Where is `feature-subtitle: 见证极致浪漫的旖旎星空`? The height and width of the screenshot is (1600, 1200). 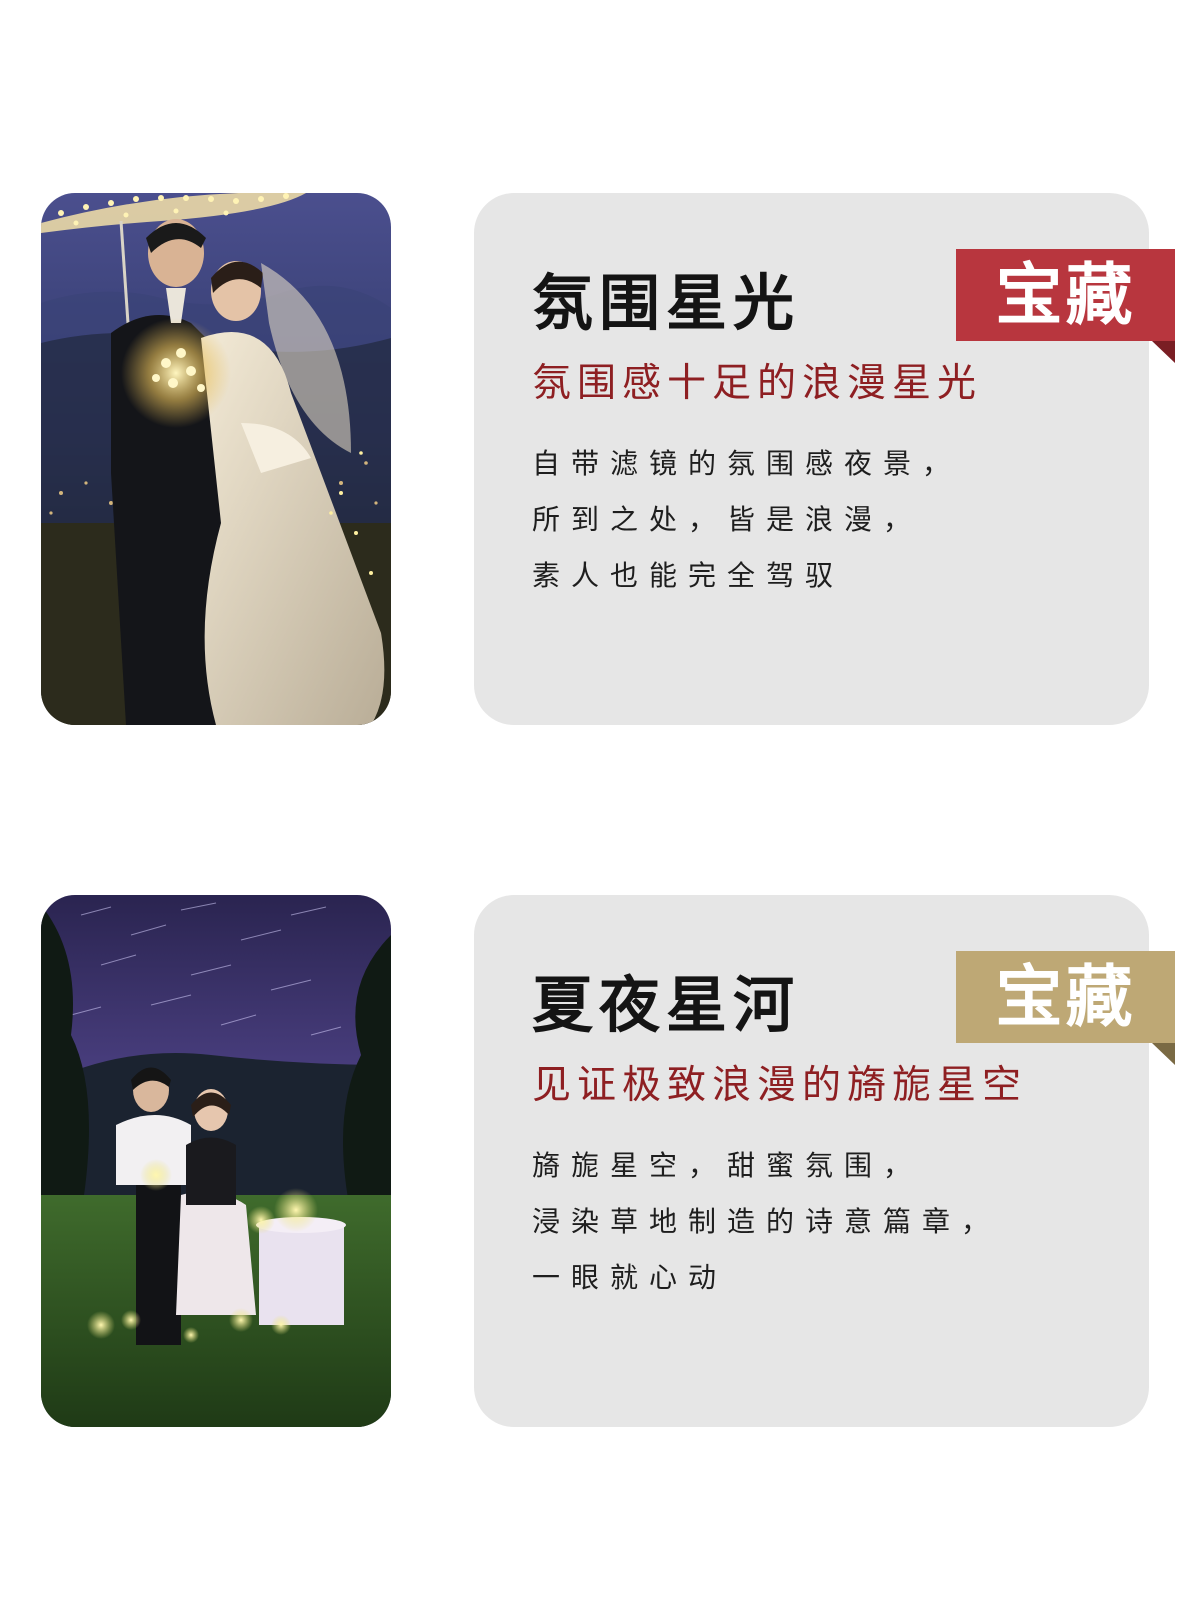 feature-subtitle: 见证极致浪漫的旖旎星空 is located at coordinates (780, 1085).